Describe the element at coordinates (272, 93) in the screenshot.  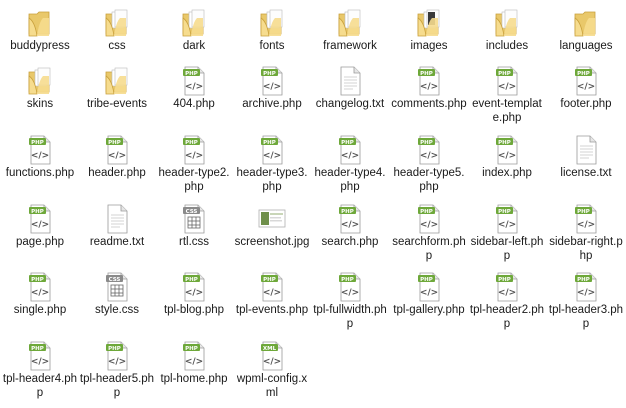
I see `file-item: PHP </> archive.php` at that location.